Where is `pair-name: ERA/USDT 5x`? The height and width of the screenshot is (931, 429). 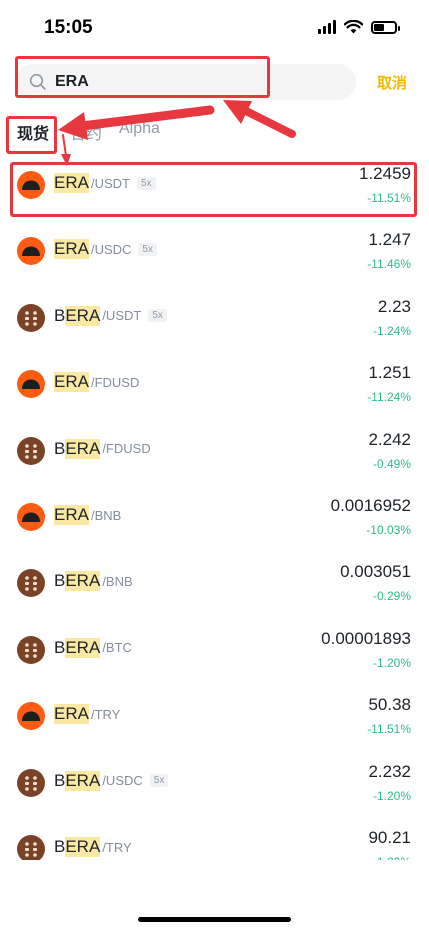
pair-name: ERA/USDT 5x is located at coordinates (105, 183).